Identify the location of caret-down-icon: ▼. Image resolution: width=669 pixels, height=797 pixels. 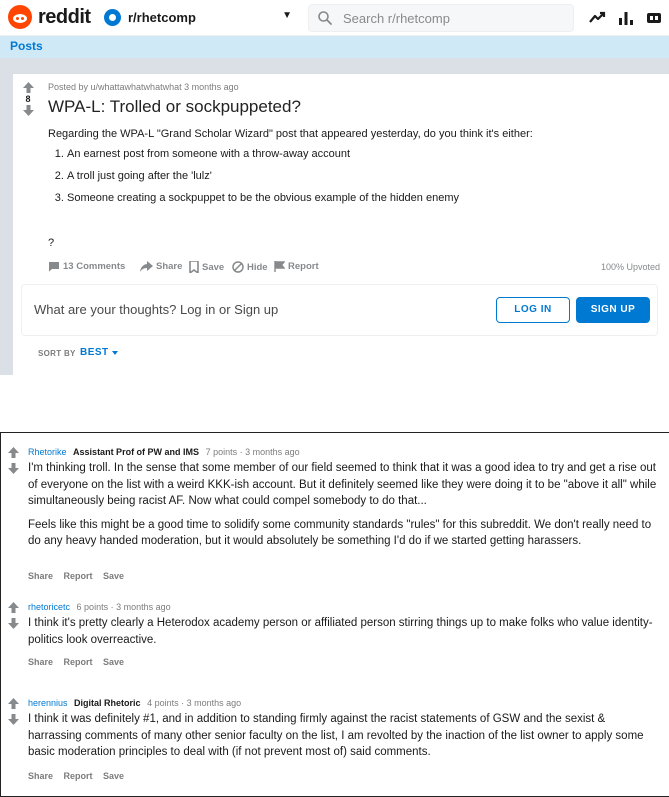
(287, 15).